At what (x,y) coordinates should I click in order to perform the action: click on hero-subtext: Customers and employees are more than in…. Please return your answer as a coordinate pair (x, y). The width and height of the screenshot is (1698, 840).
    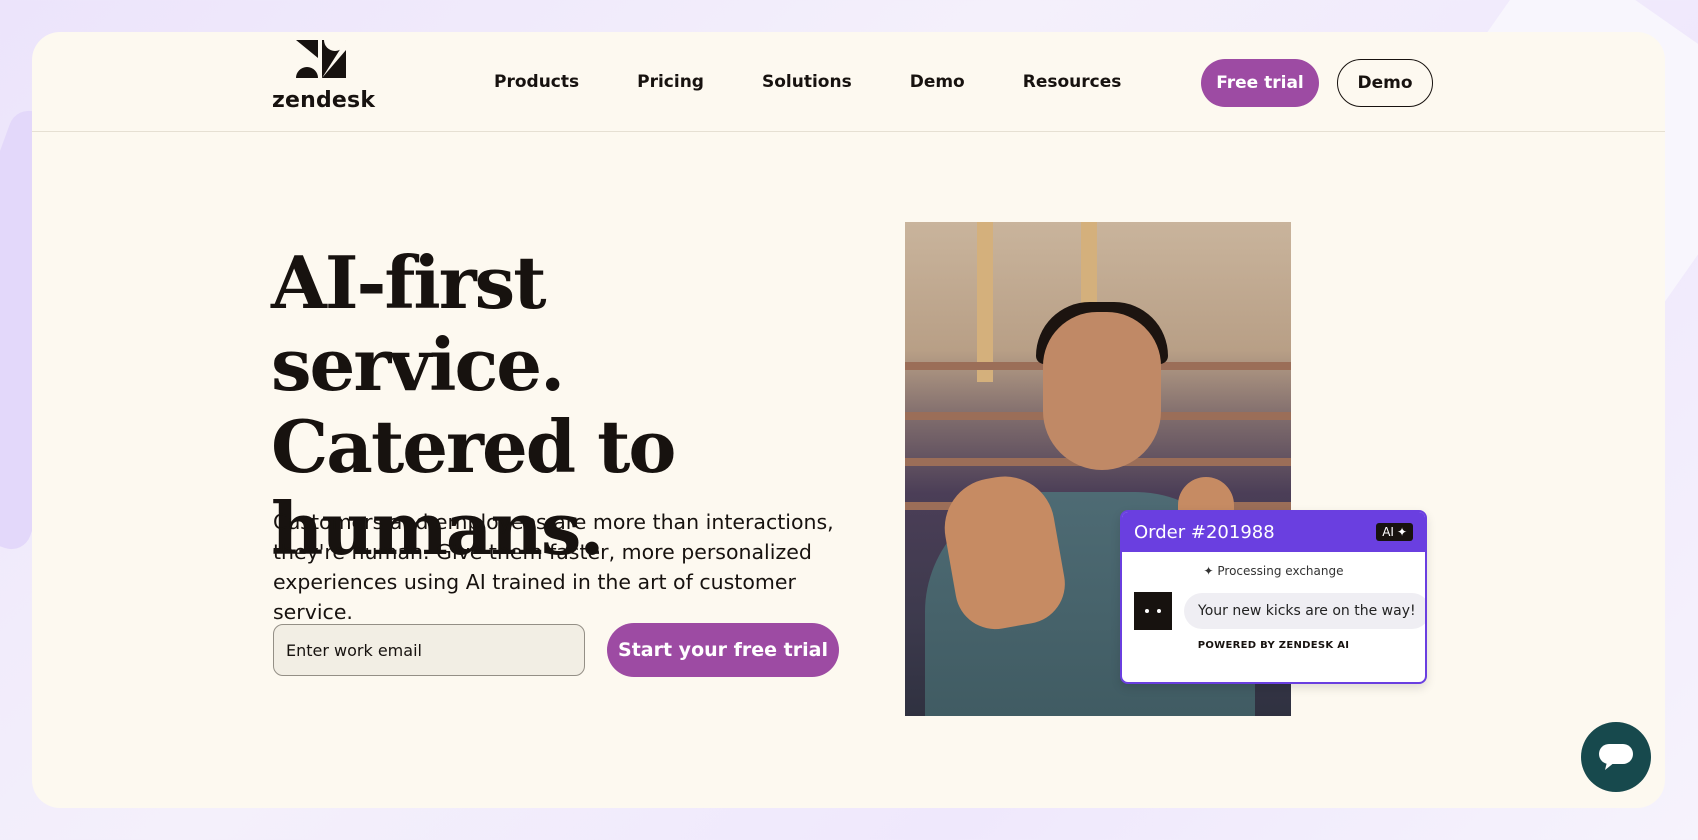
    Looking at the image, I should click on (553, 567).